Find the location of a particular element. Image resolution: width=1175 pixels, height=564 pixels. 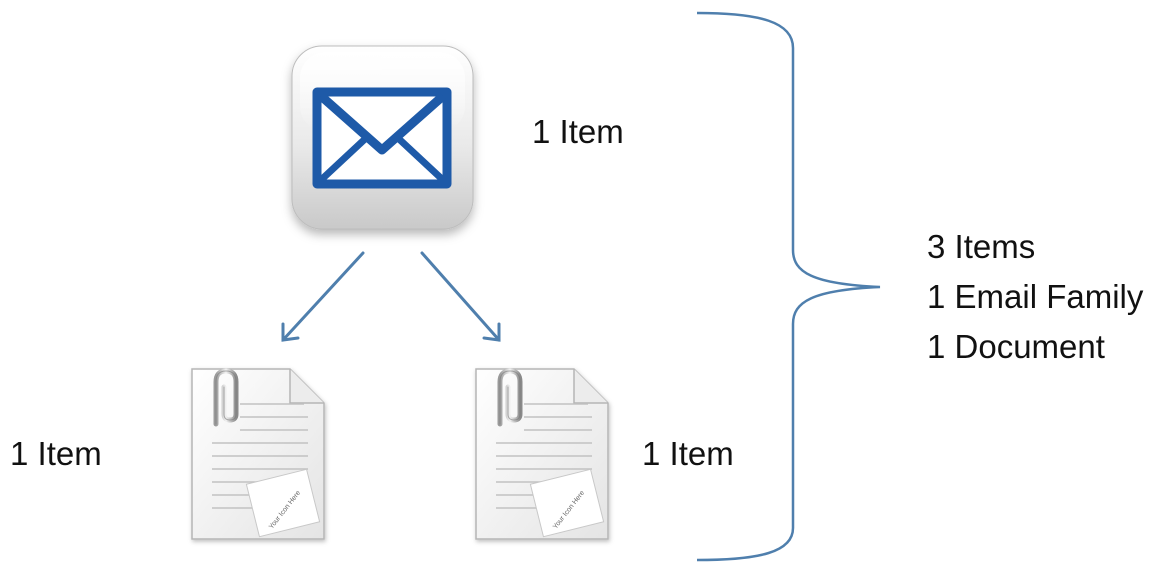

right-document-icon: Your Icon Here is located at coordinates (542, 454).